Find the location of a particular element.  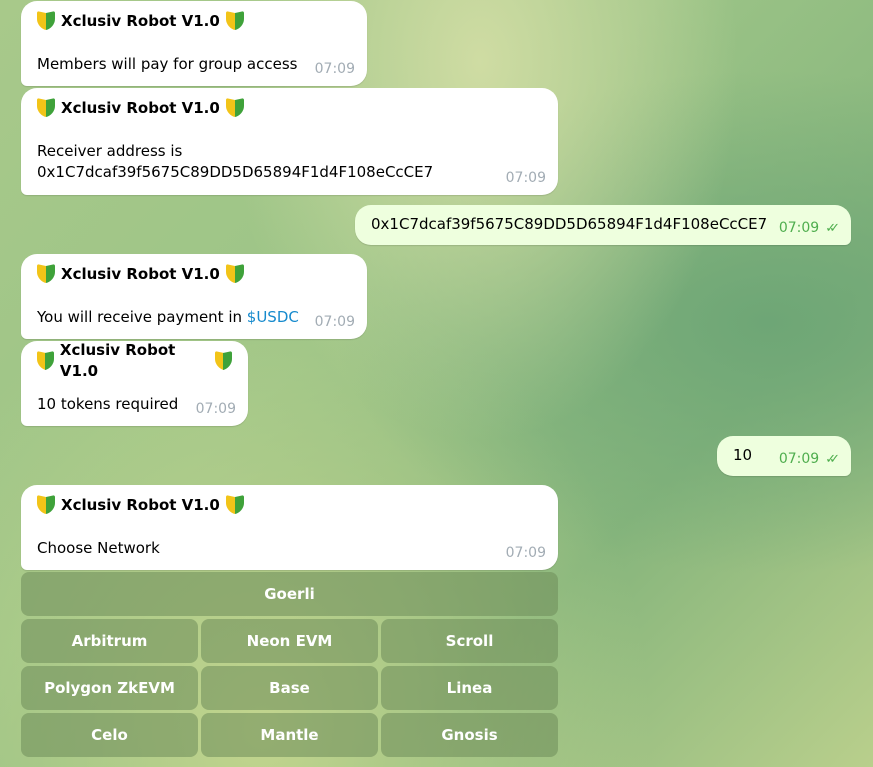

keyboard-row: Arbitrum Neon EVM Scroll is located at coordinates (289, 641).